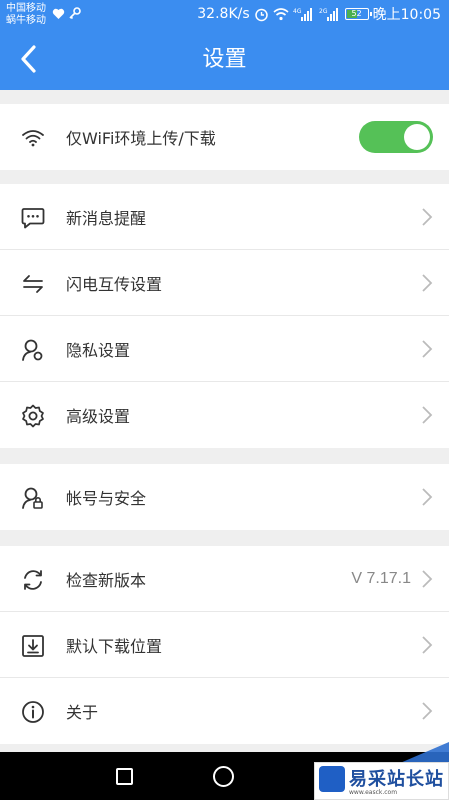 The image size is (449, 800). What do you see at coordinates (33, 138) in the screenshot?
I see `wifi-icon` at bounding box center [33, 138].